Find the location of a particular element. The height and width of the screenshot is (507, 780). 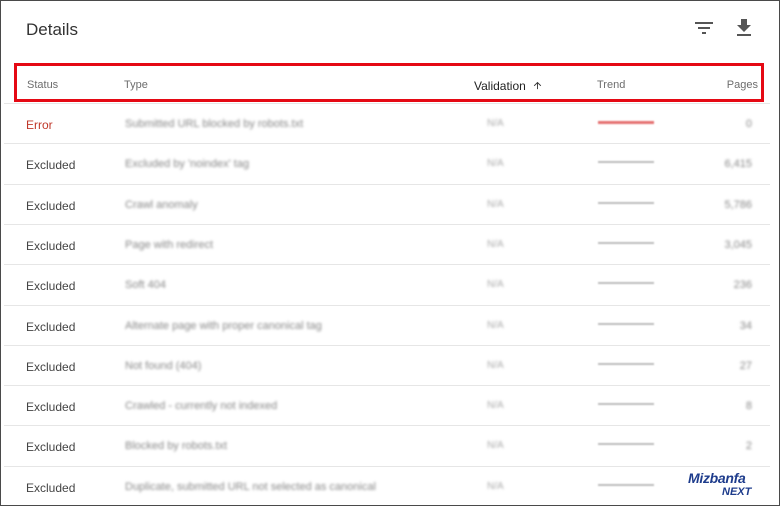

column-validation-label: Validation is located at coordinates (500, 86).